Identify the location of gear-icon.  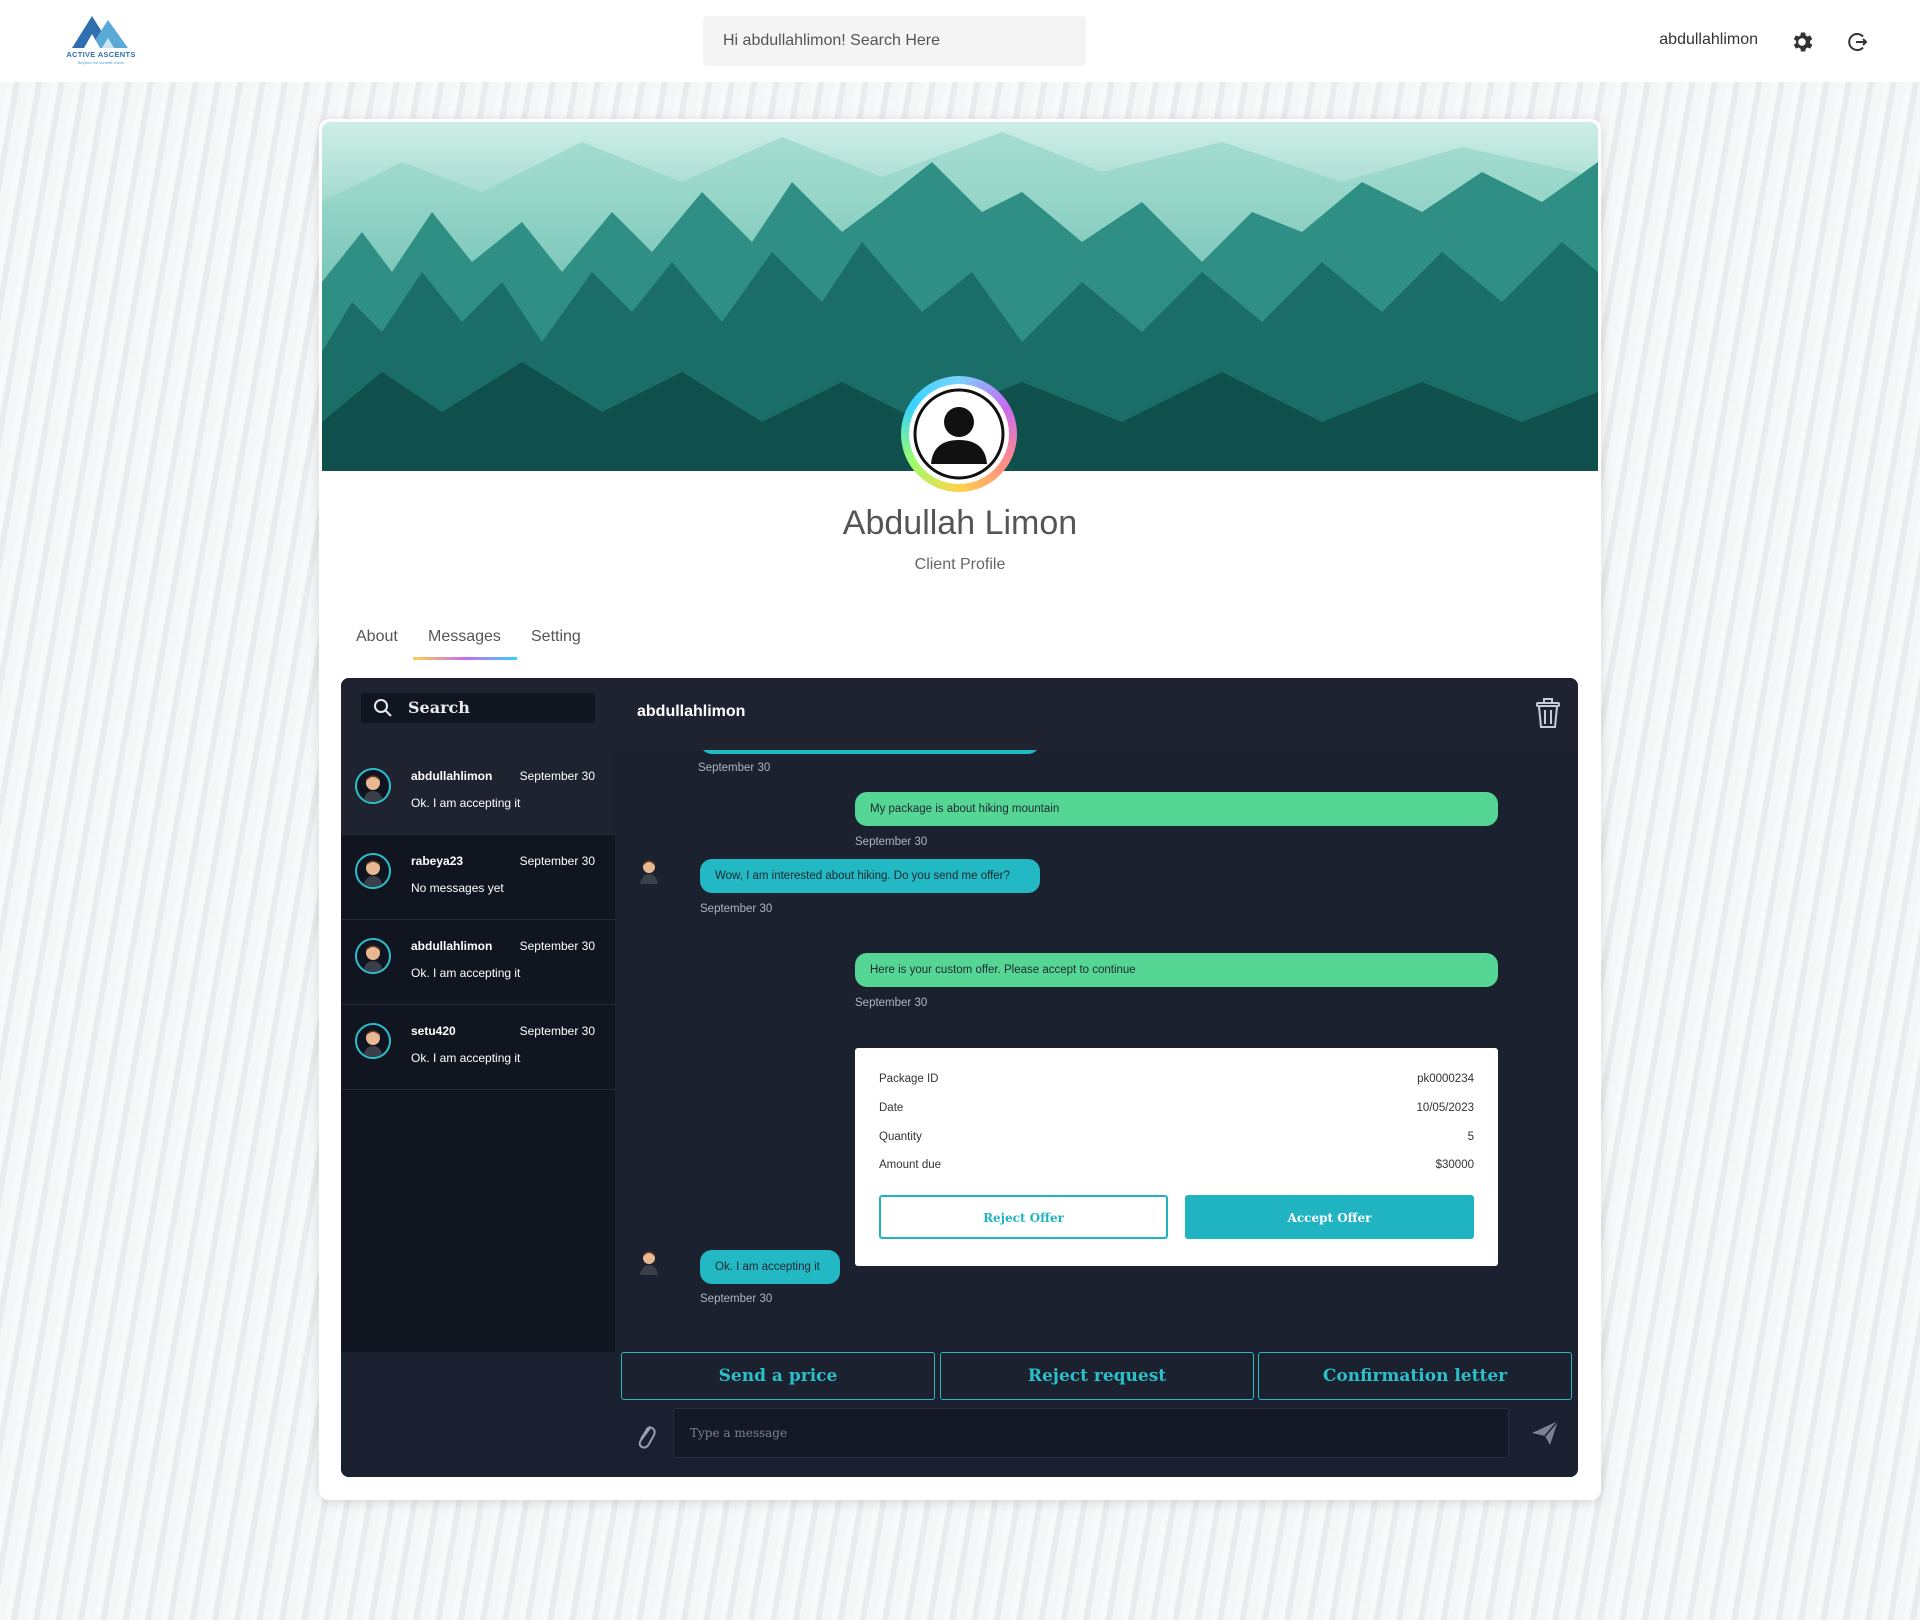
(1802, 42).